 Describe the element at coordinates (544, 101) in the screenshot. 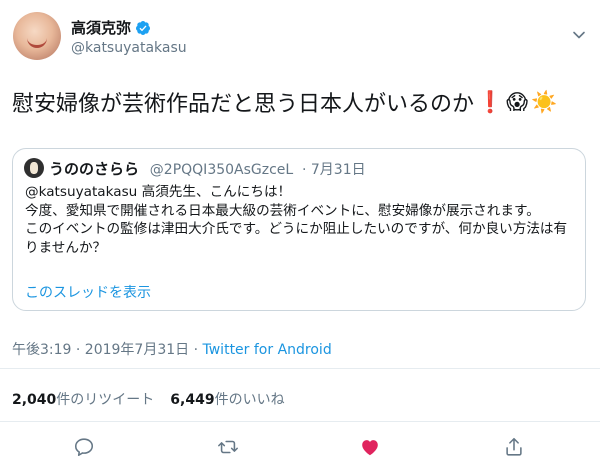

I see `sun-emoji: ☀️` at that location.